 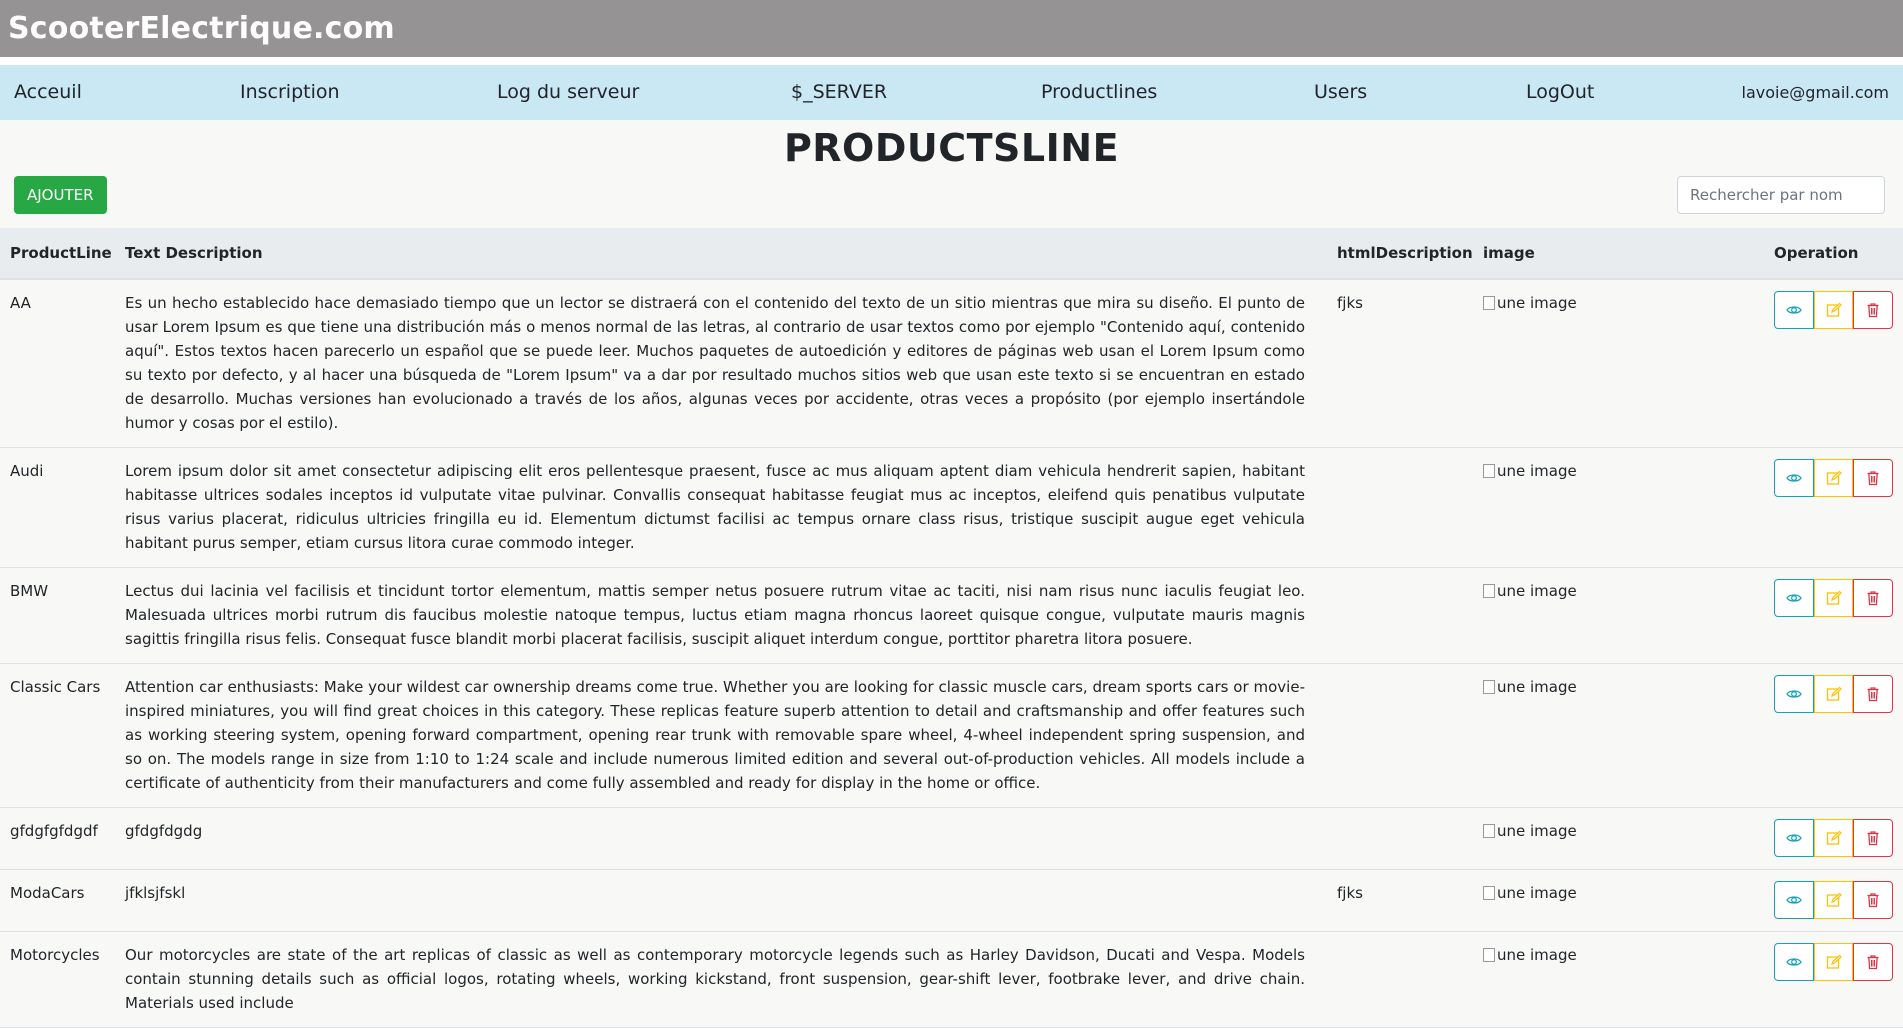 I want to click on user-email: lavoie@gmail.com, so click(x=1815, y=92).